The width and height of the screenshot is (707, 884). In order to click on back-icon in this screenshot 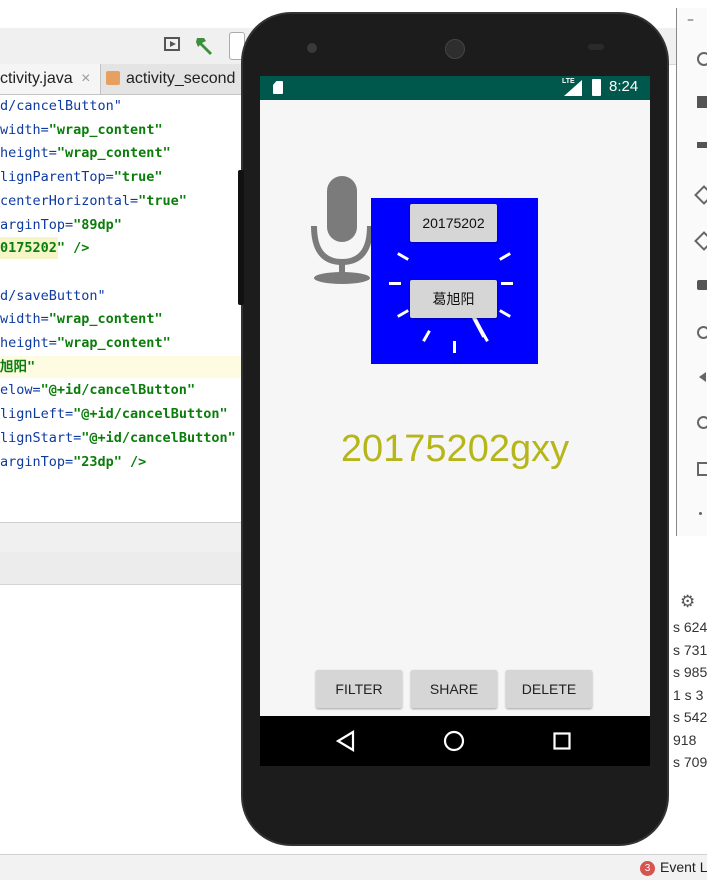, I will do `click(346, 741)`.